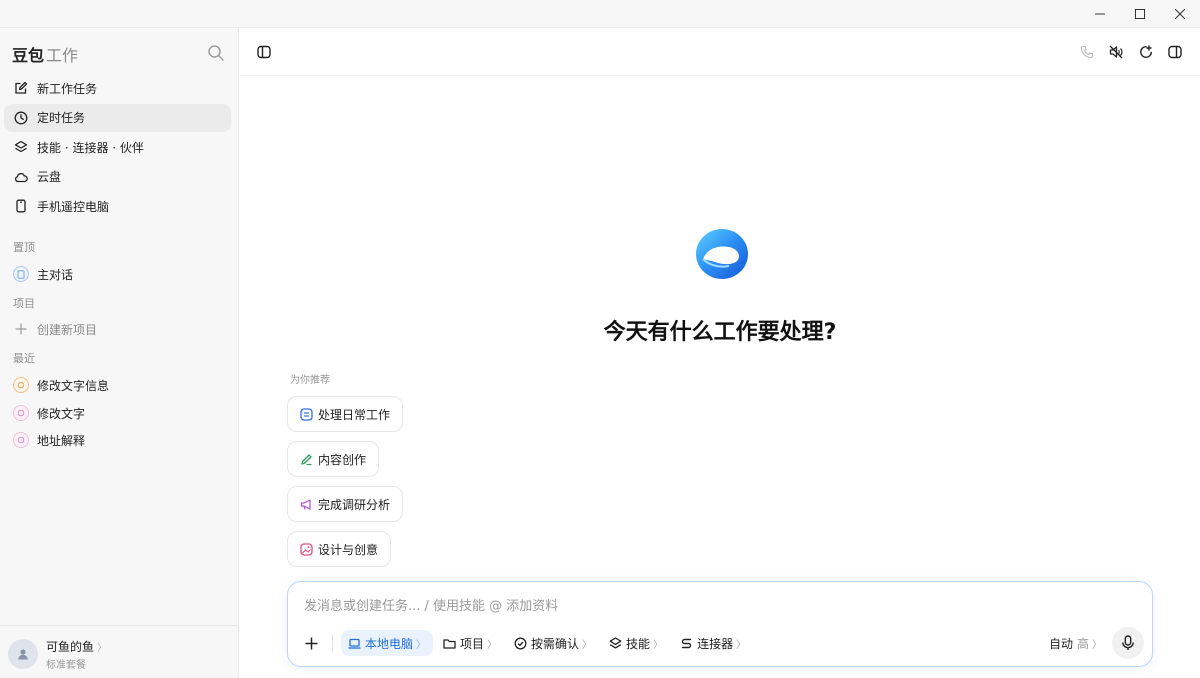  I want to click on recommend-label: 为你推荐, so click(310, 380).